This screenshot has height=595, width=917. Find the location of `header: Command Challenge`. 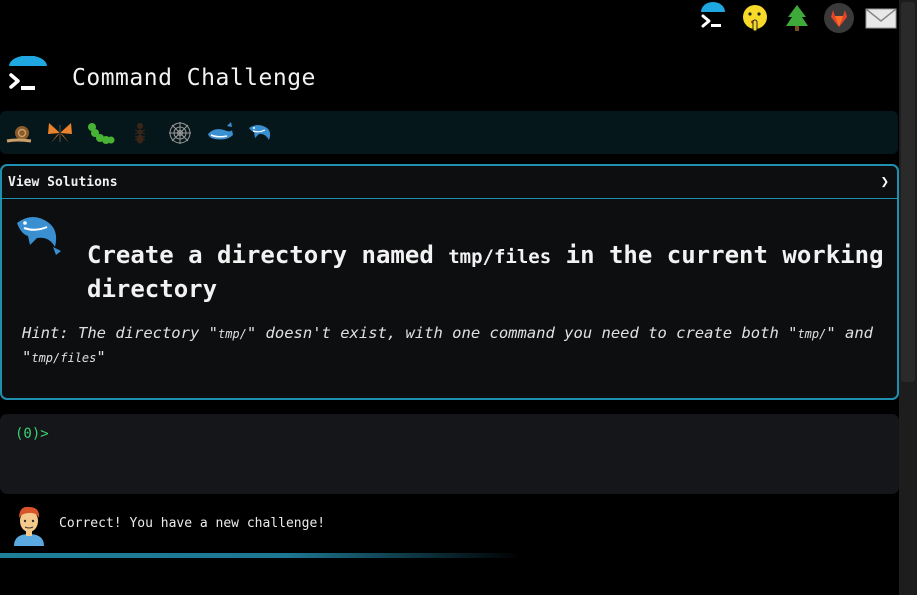

header: Command Challenge is located at coordinates (161, 78).